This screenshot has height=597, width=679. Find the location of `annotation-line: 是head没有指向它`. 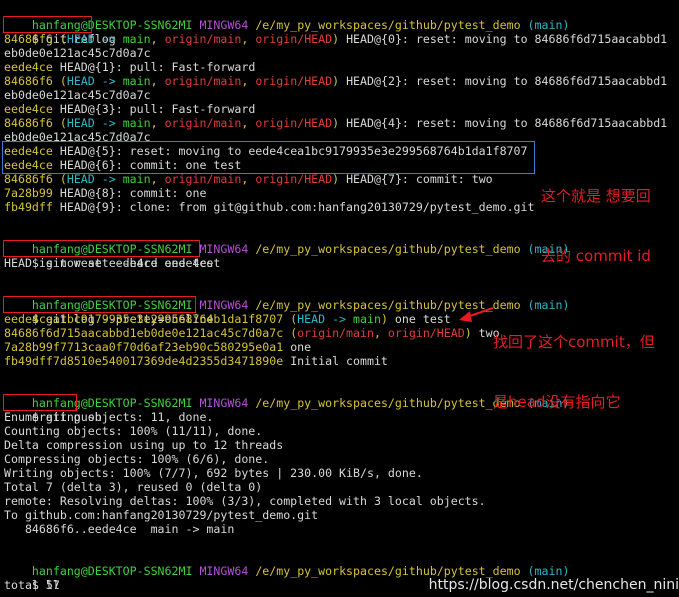

annotation-line: 是head没有指向它 is located at coordinates (557, 402).